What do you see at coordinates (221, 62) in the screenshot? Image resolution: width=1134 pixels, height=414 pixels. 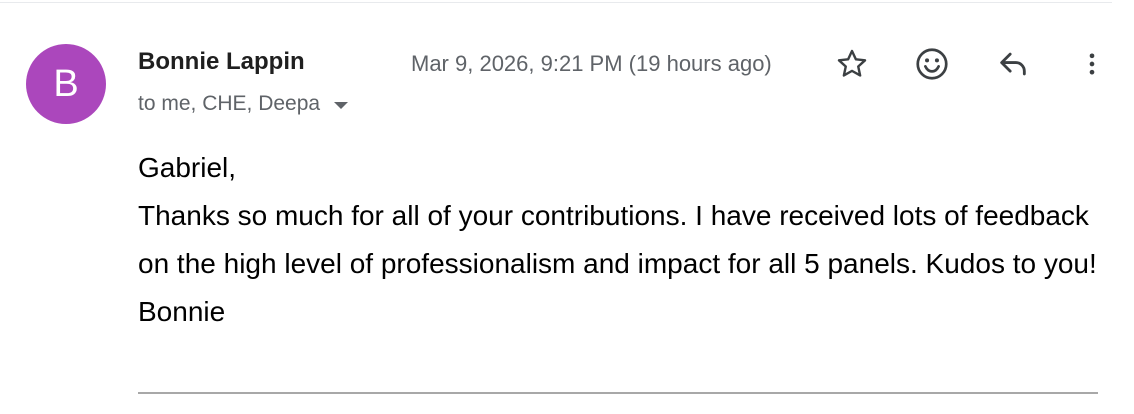 I see `sender-name: Bonnie Lappin` at bounding box center [221, 62].